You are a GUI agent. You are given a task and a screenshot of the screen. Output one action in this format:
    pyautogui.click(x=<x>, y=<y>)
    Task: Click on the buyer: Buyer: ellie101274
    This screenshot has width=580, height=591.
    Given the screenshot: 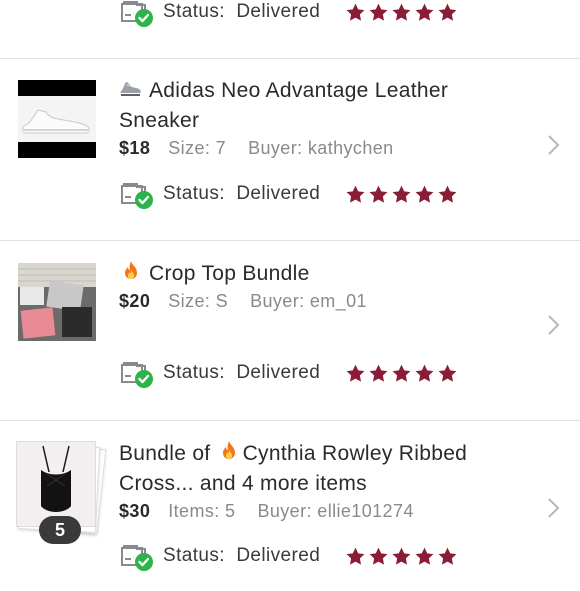 What is the action you would take?
    pyautogui.click(x=335, y=511)
    